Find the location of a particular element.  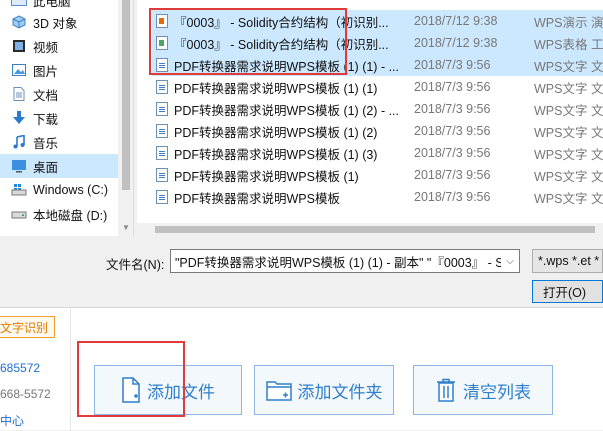

download-icon is located at coordinates (19, 118).